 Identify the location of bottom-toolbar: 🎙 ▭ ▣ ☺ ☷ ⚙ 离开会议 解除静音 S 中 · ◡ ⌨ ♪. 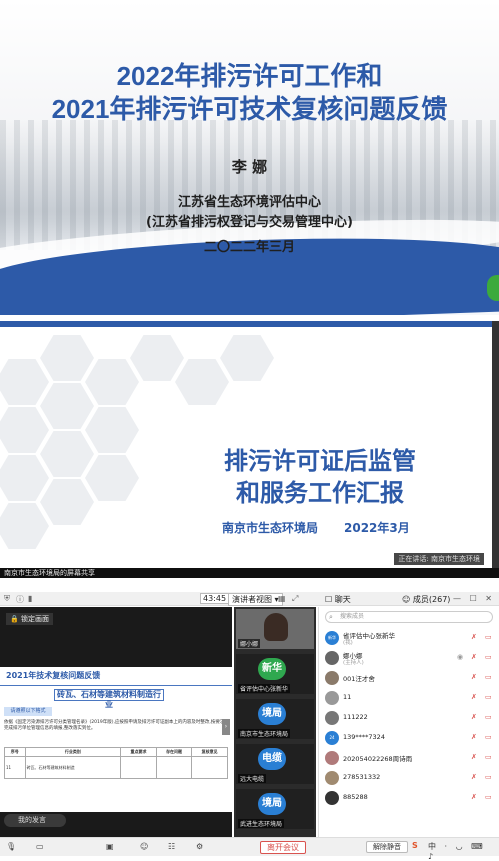
(249, 849).